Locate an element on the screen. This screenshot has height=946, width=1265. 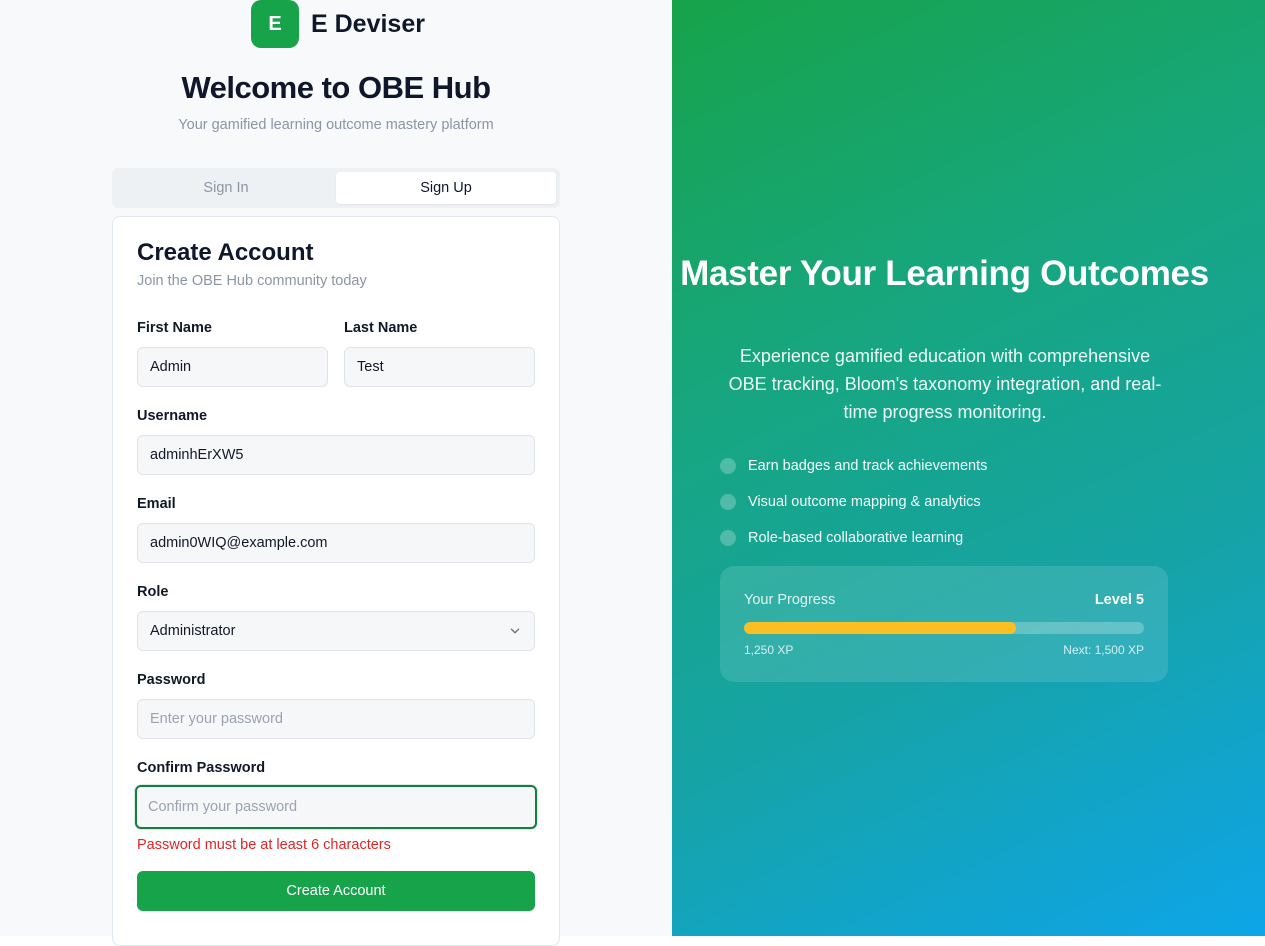
page-title: Welcome to OBE Hub is located at coordinates (336, 87).